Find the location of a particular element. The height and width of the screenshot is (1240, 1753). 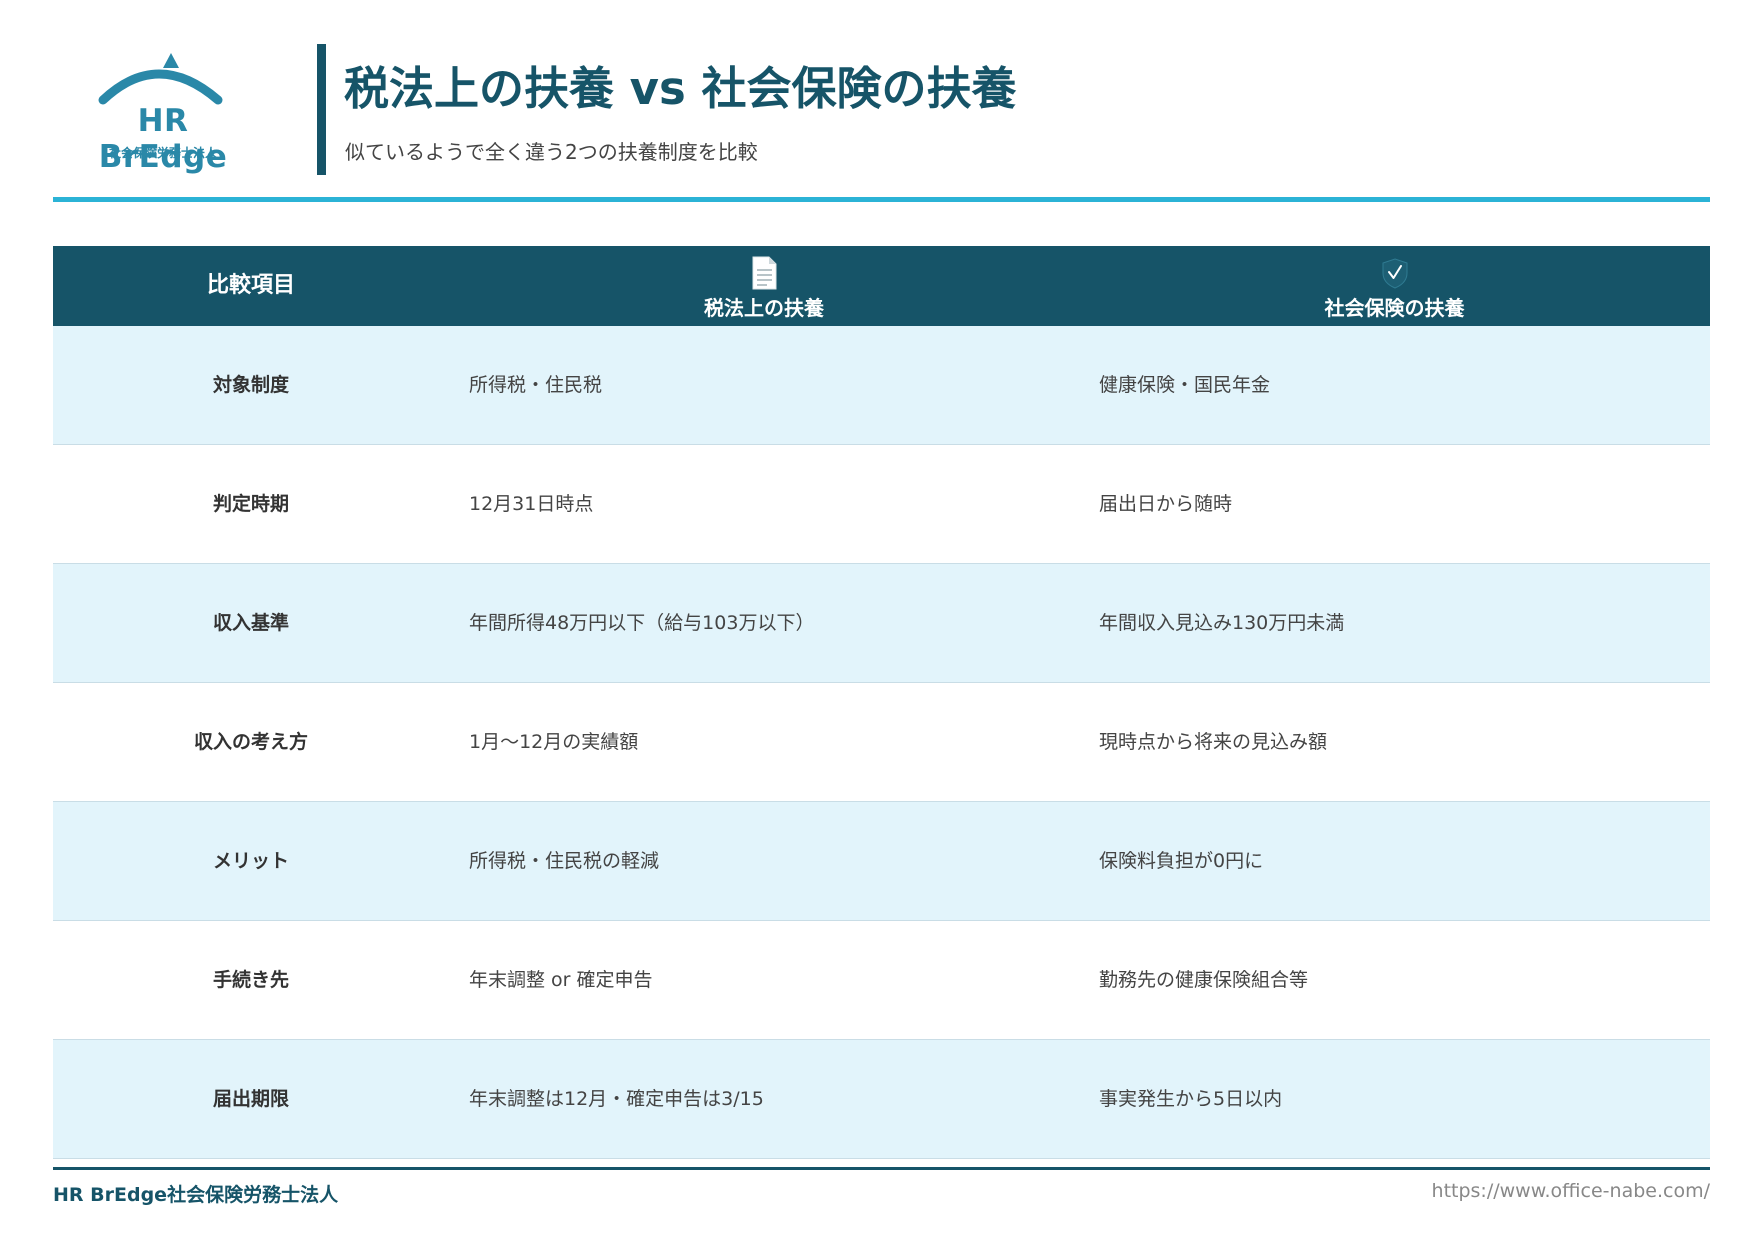

title-accent-bar is located at coordinates (321, 109).